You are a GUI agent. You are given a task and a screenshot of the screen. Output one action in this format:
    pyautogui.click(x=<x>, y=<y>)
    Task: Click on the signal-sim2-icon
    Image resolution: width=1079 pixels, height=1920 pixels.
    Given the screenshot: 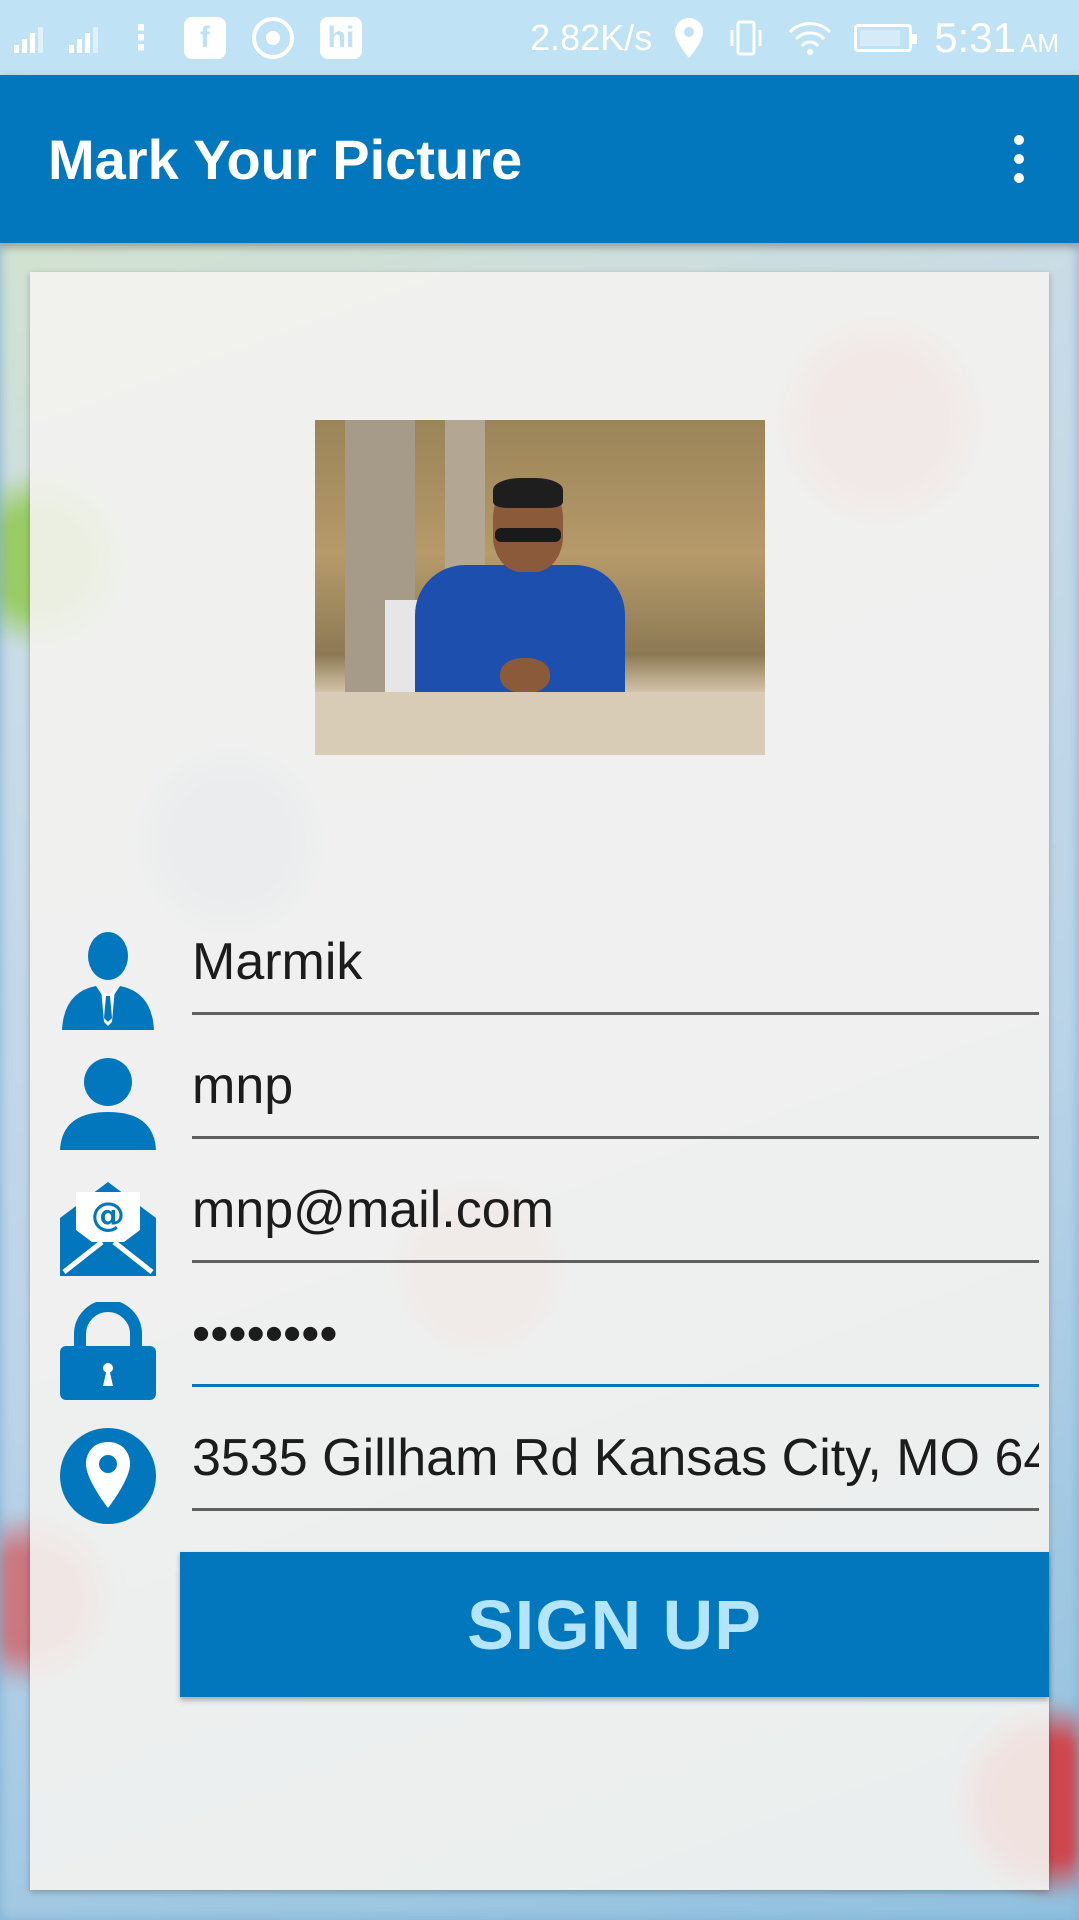 What is the action you would take?
    pyautogui.click(x=83, y=38)
    